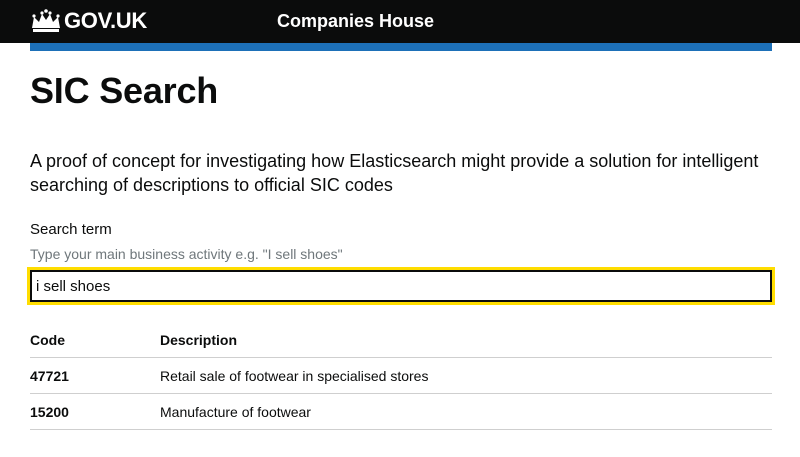 Image resolution: width=800 pixels, height=457 pixels. Describe the element at coordinates (466, 411) in the screenshot. I see `sic-description-cell: Manufacture of footwear` at that location.